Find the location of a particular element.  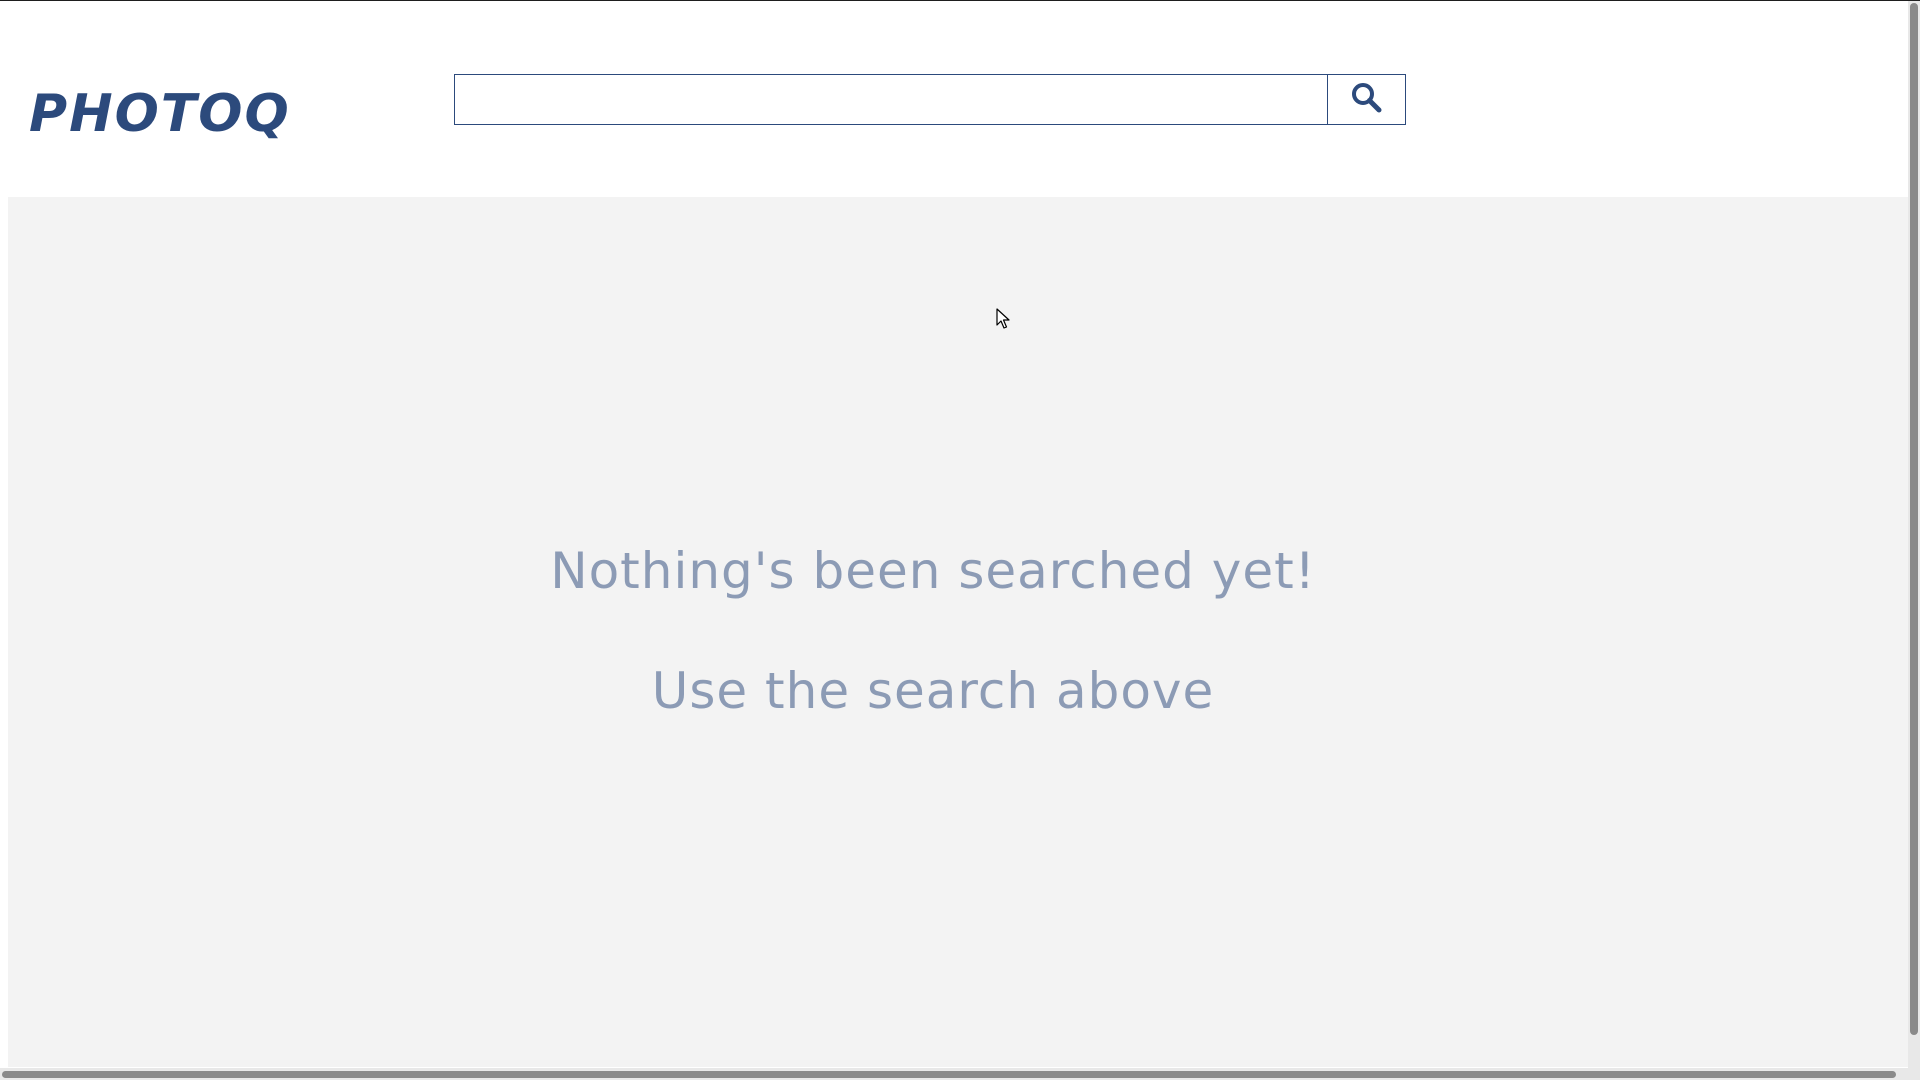

vertical-scrollbar-thumb is located at coordinates (1914, 519).